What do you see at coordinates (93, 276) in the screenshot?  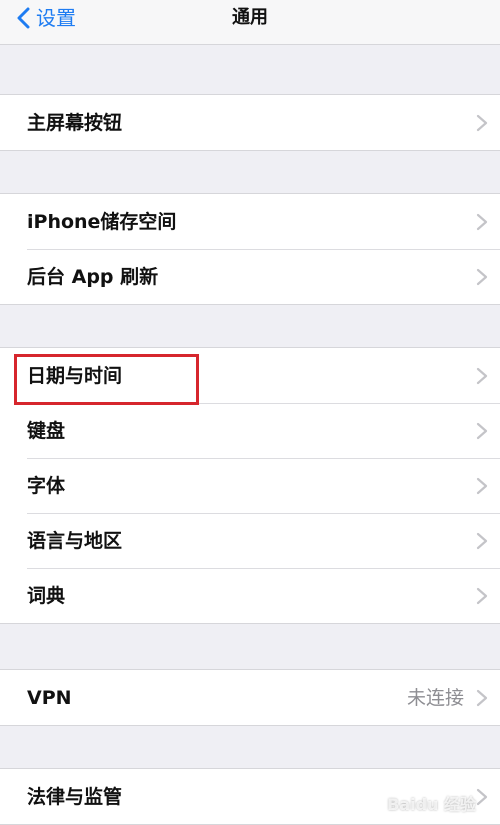 I see `row-label: 后台 App 刷新` at bounding box center [93, 276].